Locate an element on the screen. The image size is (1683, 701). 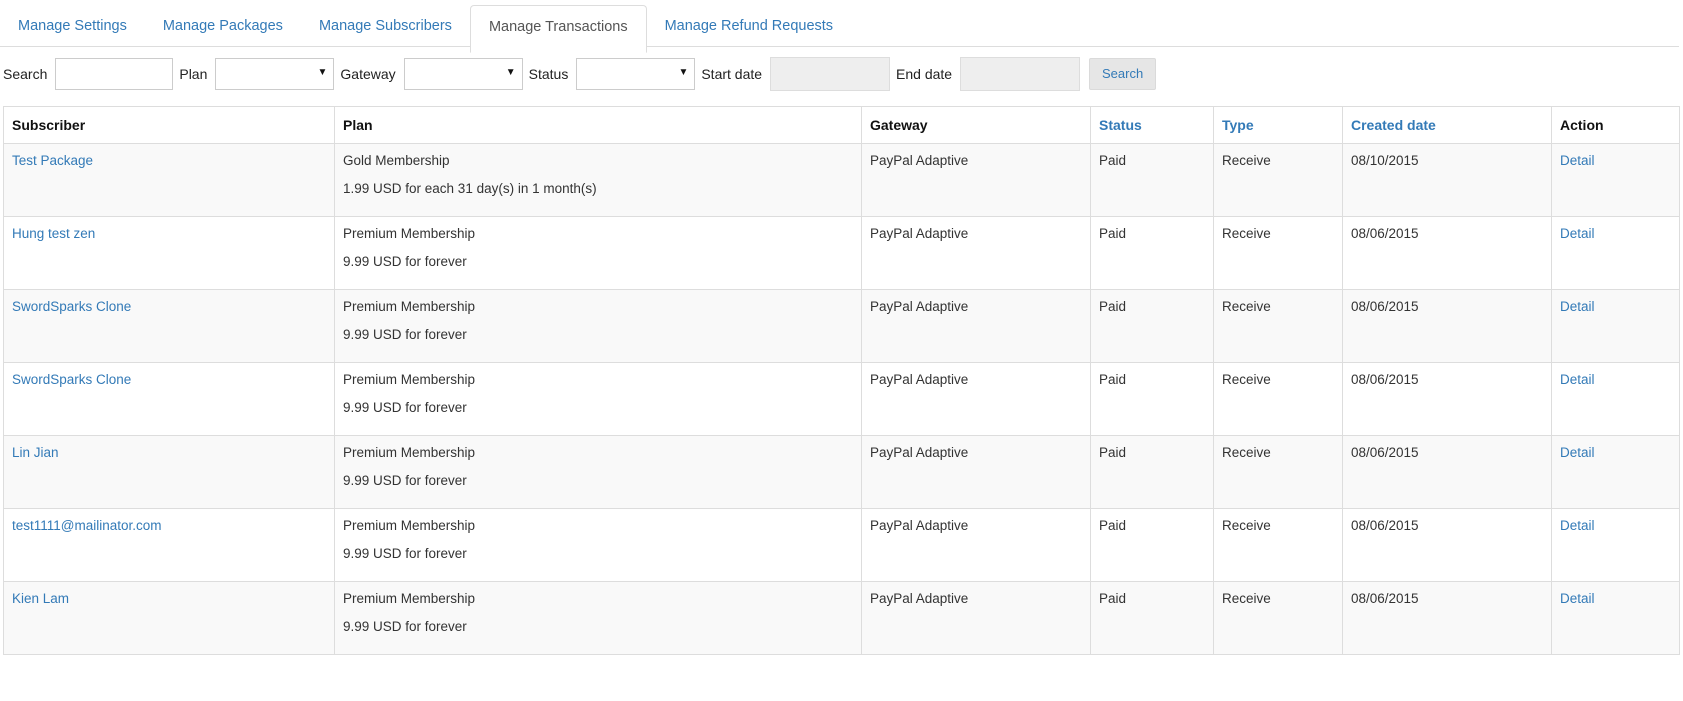
subscriber-link: Lin Jian is located at coordinates (35, 452).